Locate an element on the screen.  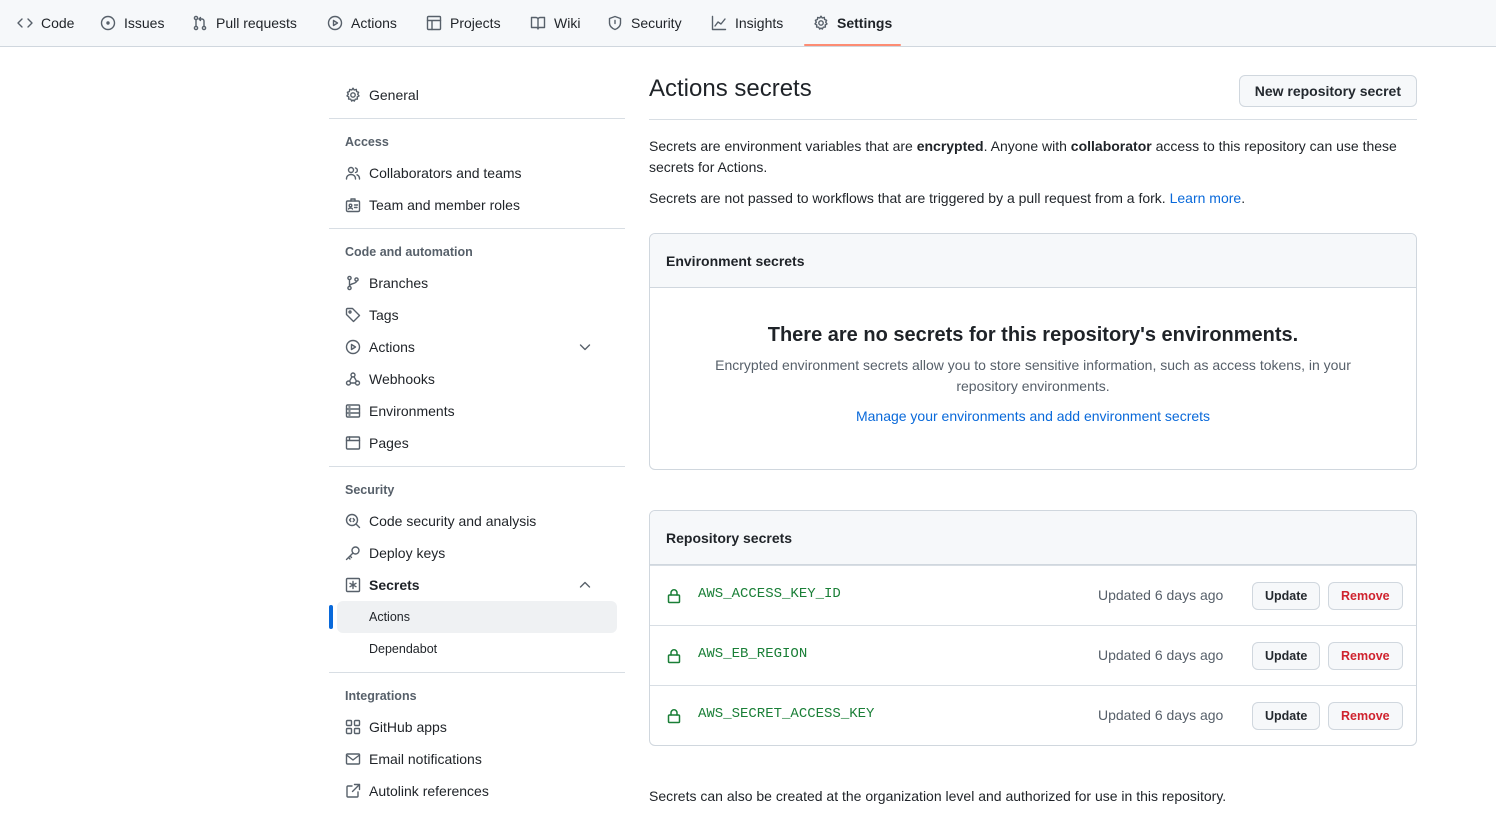
tab-code: Code is located at coordinates (45, 23).